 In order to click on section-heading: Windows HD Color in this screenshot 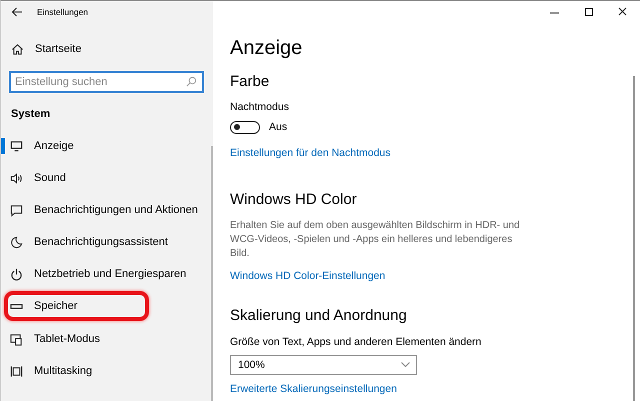, I will do `click(294, 200)`.